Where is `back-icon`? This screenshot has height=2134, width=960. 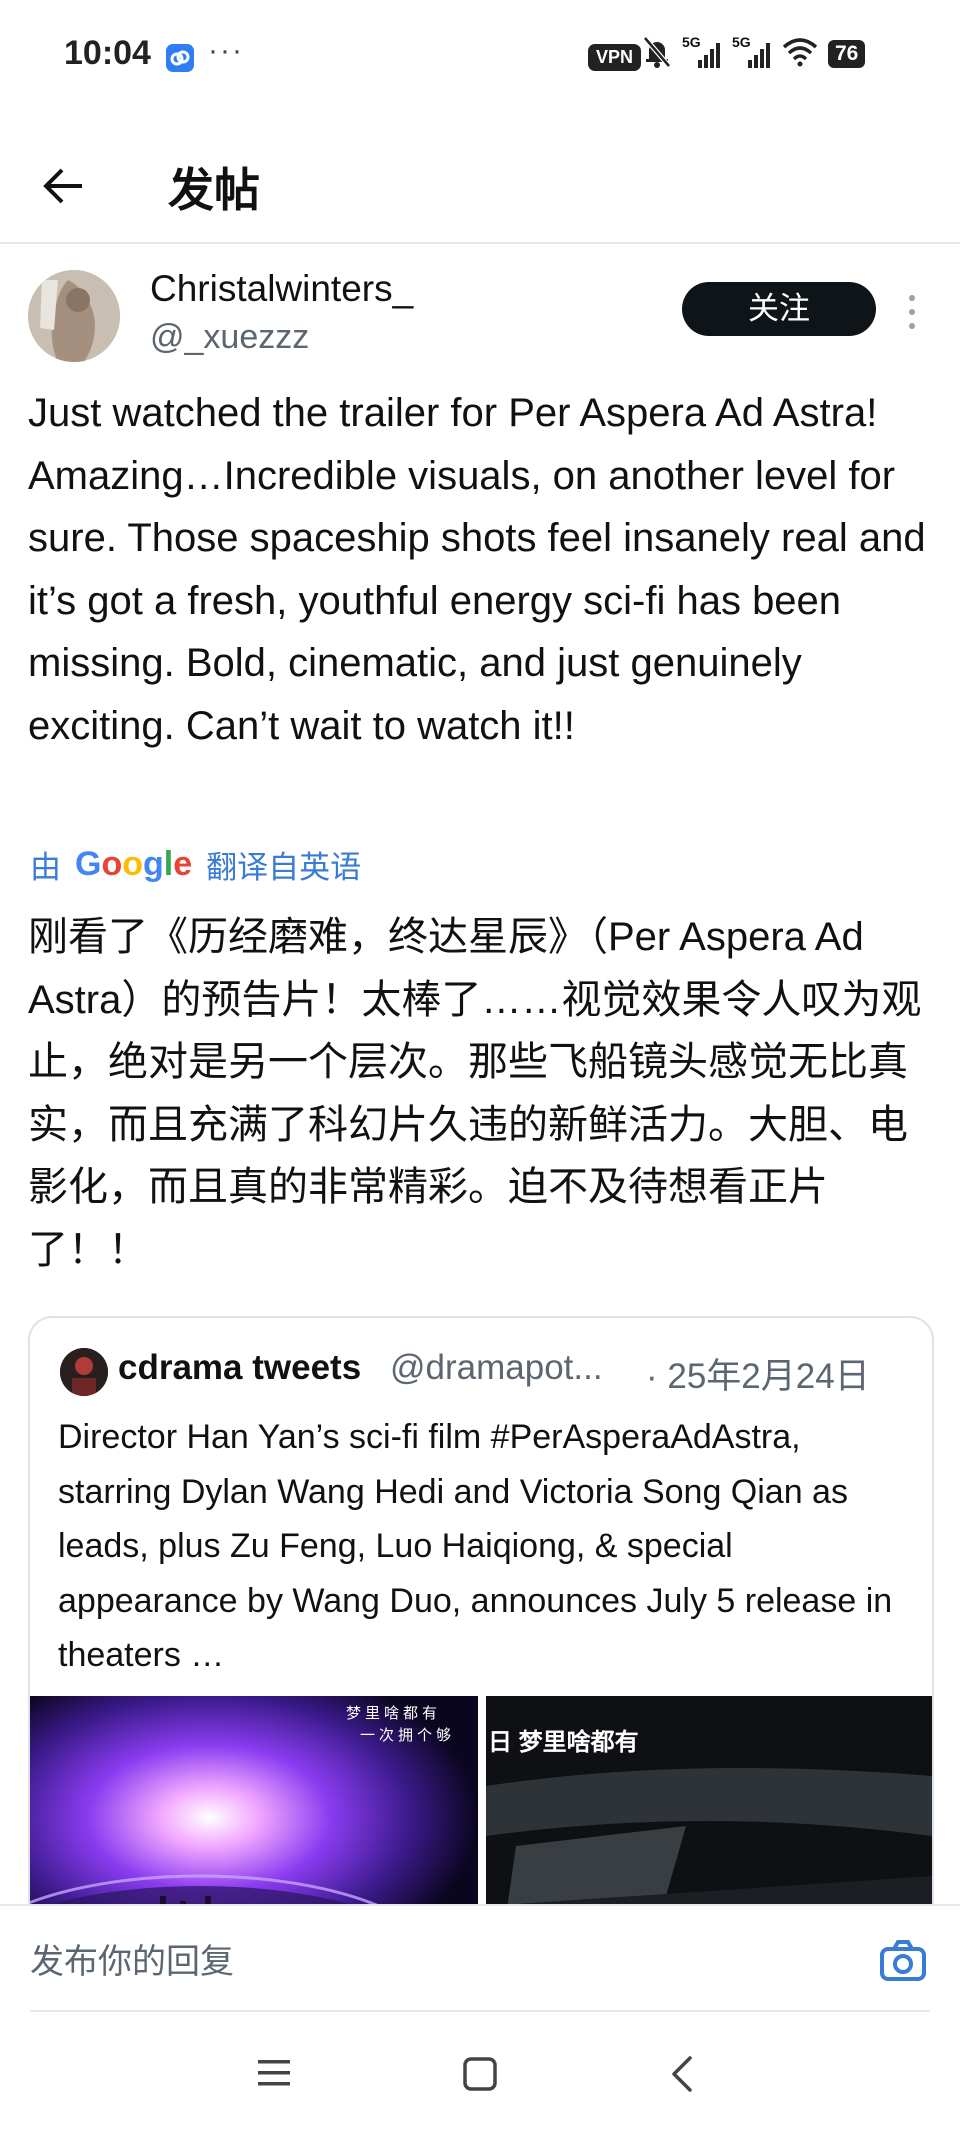 back-icon is located at coordinates (682, 2076).